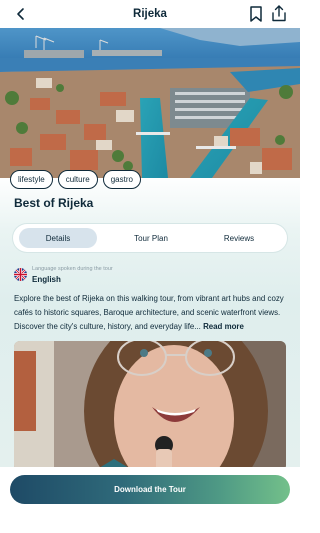 The width and height of the screenshot is (320, 533). I want to click on top-bar: Rijeka, so click(150, 14).